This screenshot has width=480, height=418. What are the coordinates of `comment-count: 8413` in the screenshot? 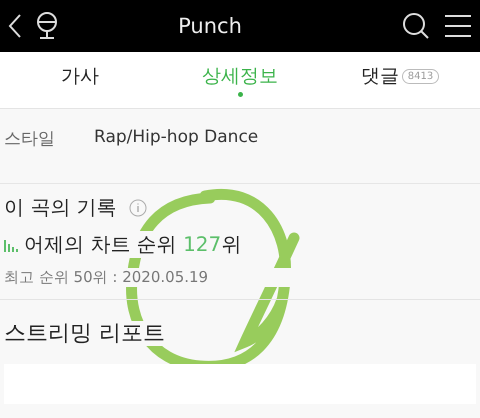 It's located at (421, 76).